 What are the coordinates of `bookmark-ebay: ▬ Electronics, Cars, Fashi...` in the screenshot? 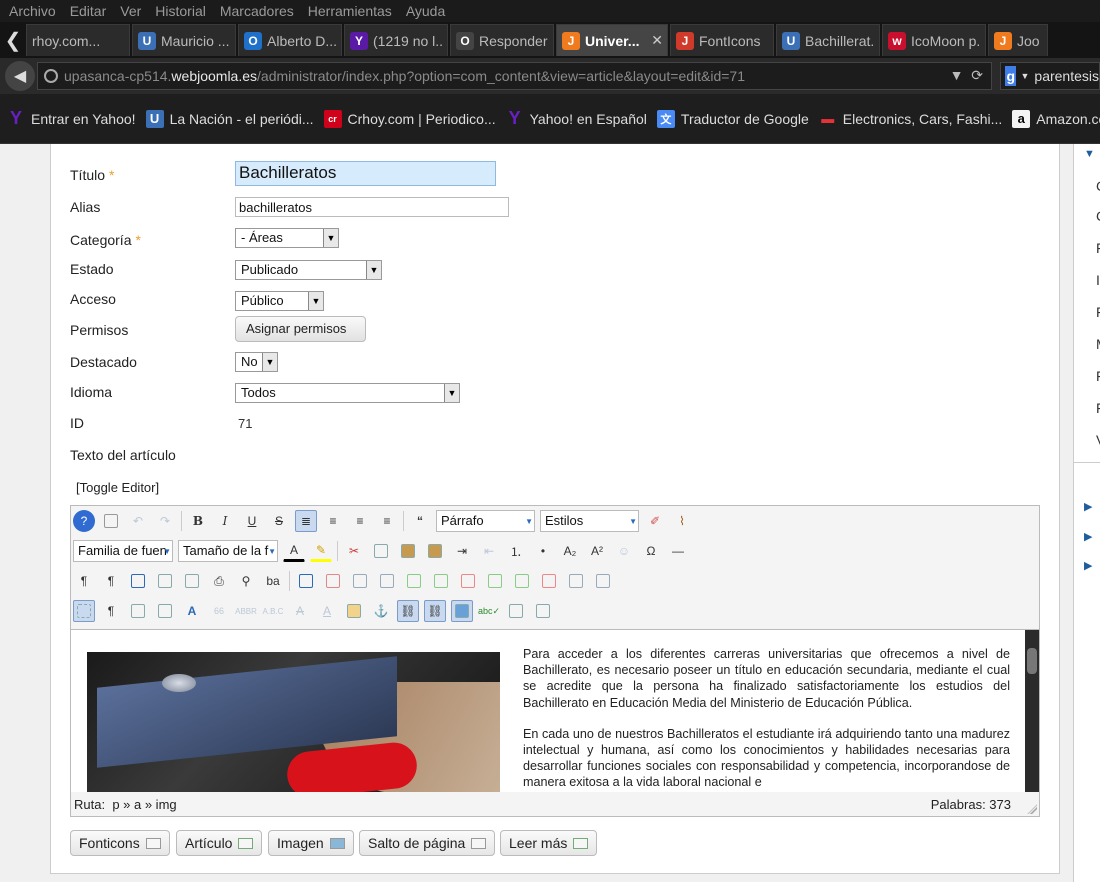 It's located at (910, 119).